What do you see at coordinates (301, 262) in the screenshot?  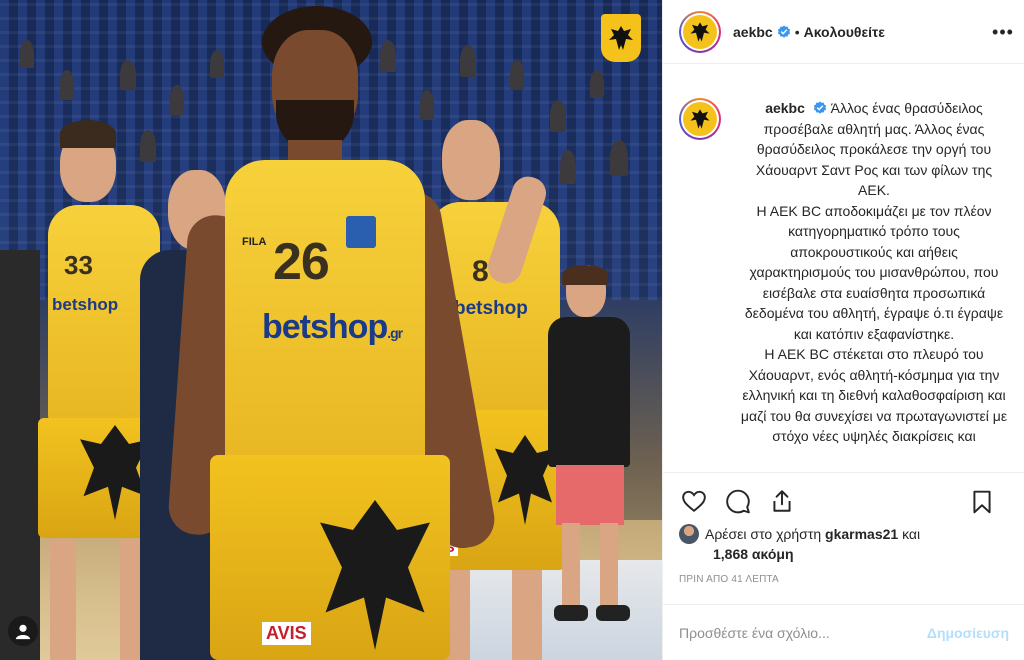 I see `jersey-number: 26` at bounding box center [301, 262].